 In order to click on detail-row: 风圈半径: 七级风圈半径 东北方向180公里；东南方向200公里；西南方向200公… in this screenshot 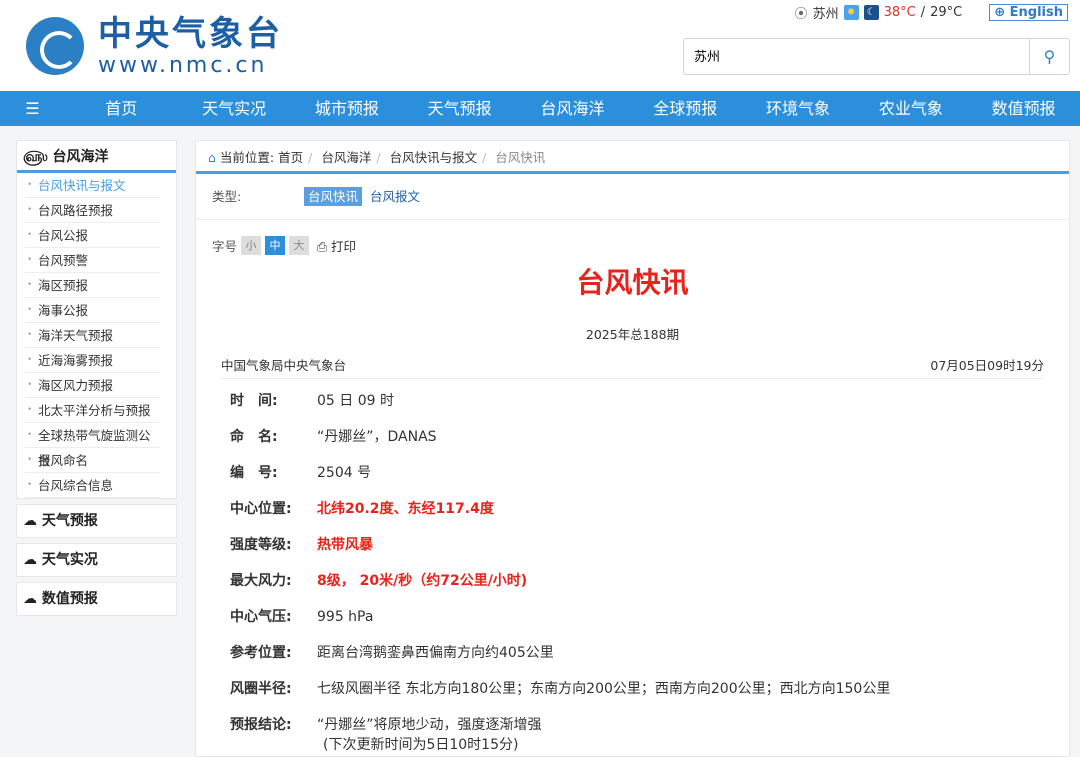, I will do `click(560, 694)`.